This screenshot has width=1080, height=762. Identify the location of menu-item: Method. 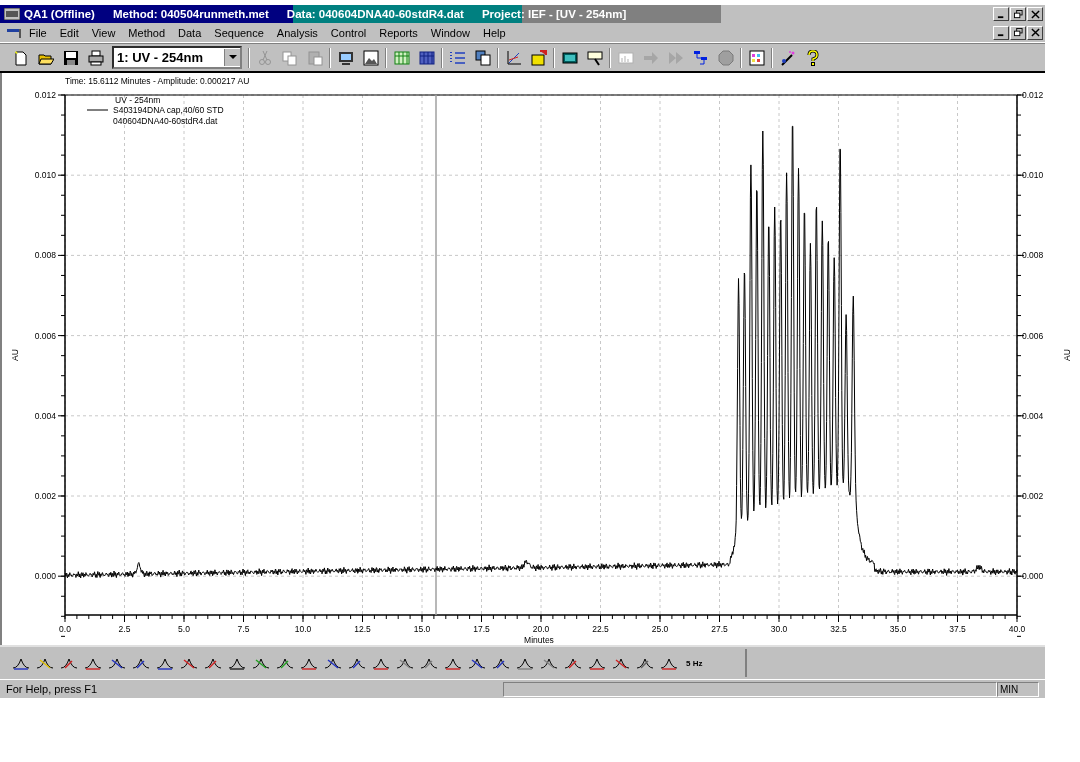
(147, 32).